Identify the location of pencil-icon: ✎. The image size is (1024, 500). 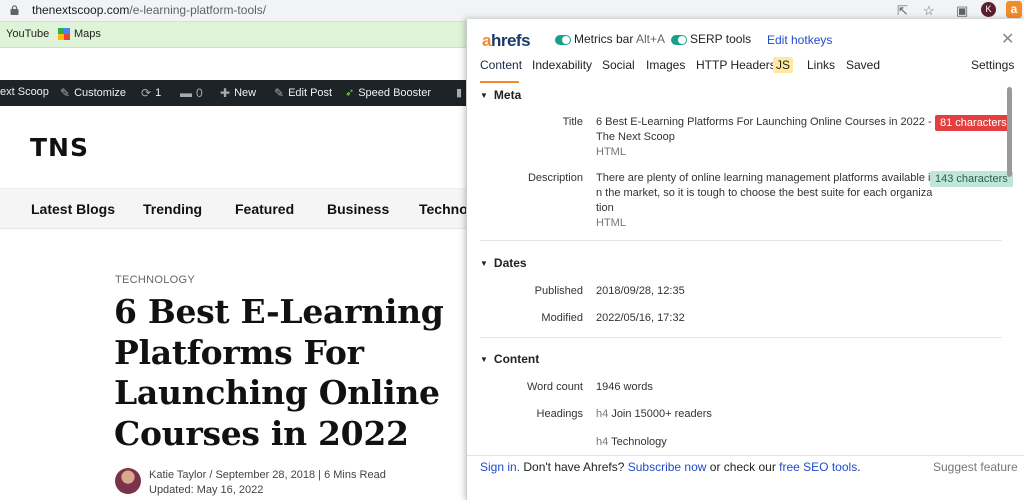
(279, 93).